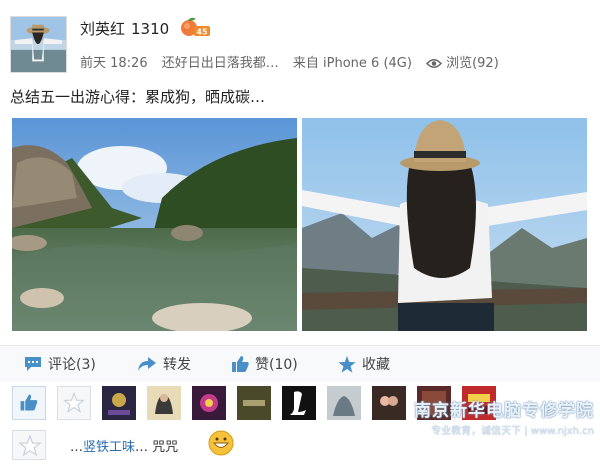  I want to click on comment-text: …竖铁工味… 咒咒, so click(124, 445).